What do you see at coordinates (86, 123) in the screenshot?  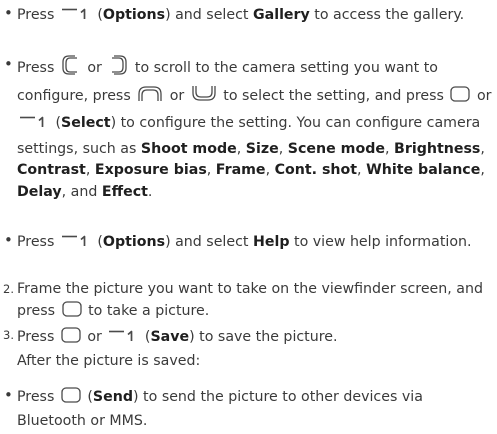 I see `bold-term: Select` at bounding box center [86, 123].